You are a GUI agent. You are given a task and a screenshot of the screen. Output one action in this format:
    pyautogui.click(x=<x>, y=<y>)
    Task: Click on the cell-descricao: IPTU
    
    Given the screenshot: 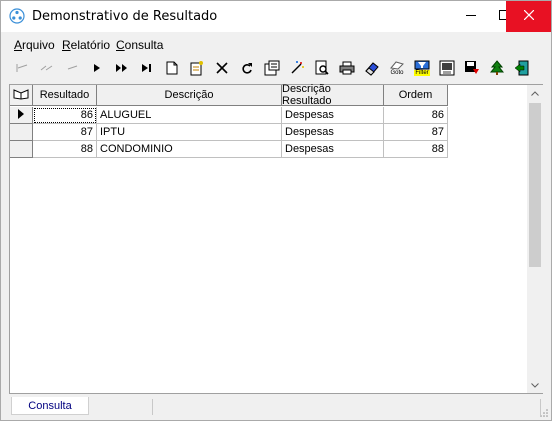 What is the action you would take?
    pyautogui.click(x=189, y=132)
    